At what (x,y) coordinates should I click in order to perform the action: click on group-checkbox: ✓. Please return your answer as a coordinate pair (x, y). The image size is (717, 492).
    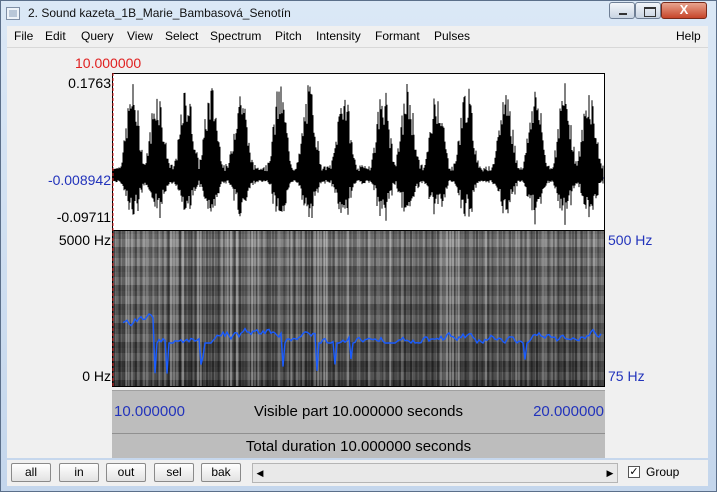
    Looking at the image, I should click on (634, 472).